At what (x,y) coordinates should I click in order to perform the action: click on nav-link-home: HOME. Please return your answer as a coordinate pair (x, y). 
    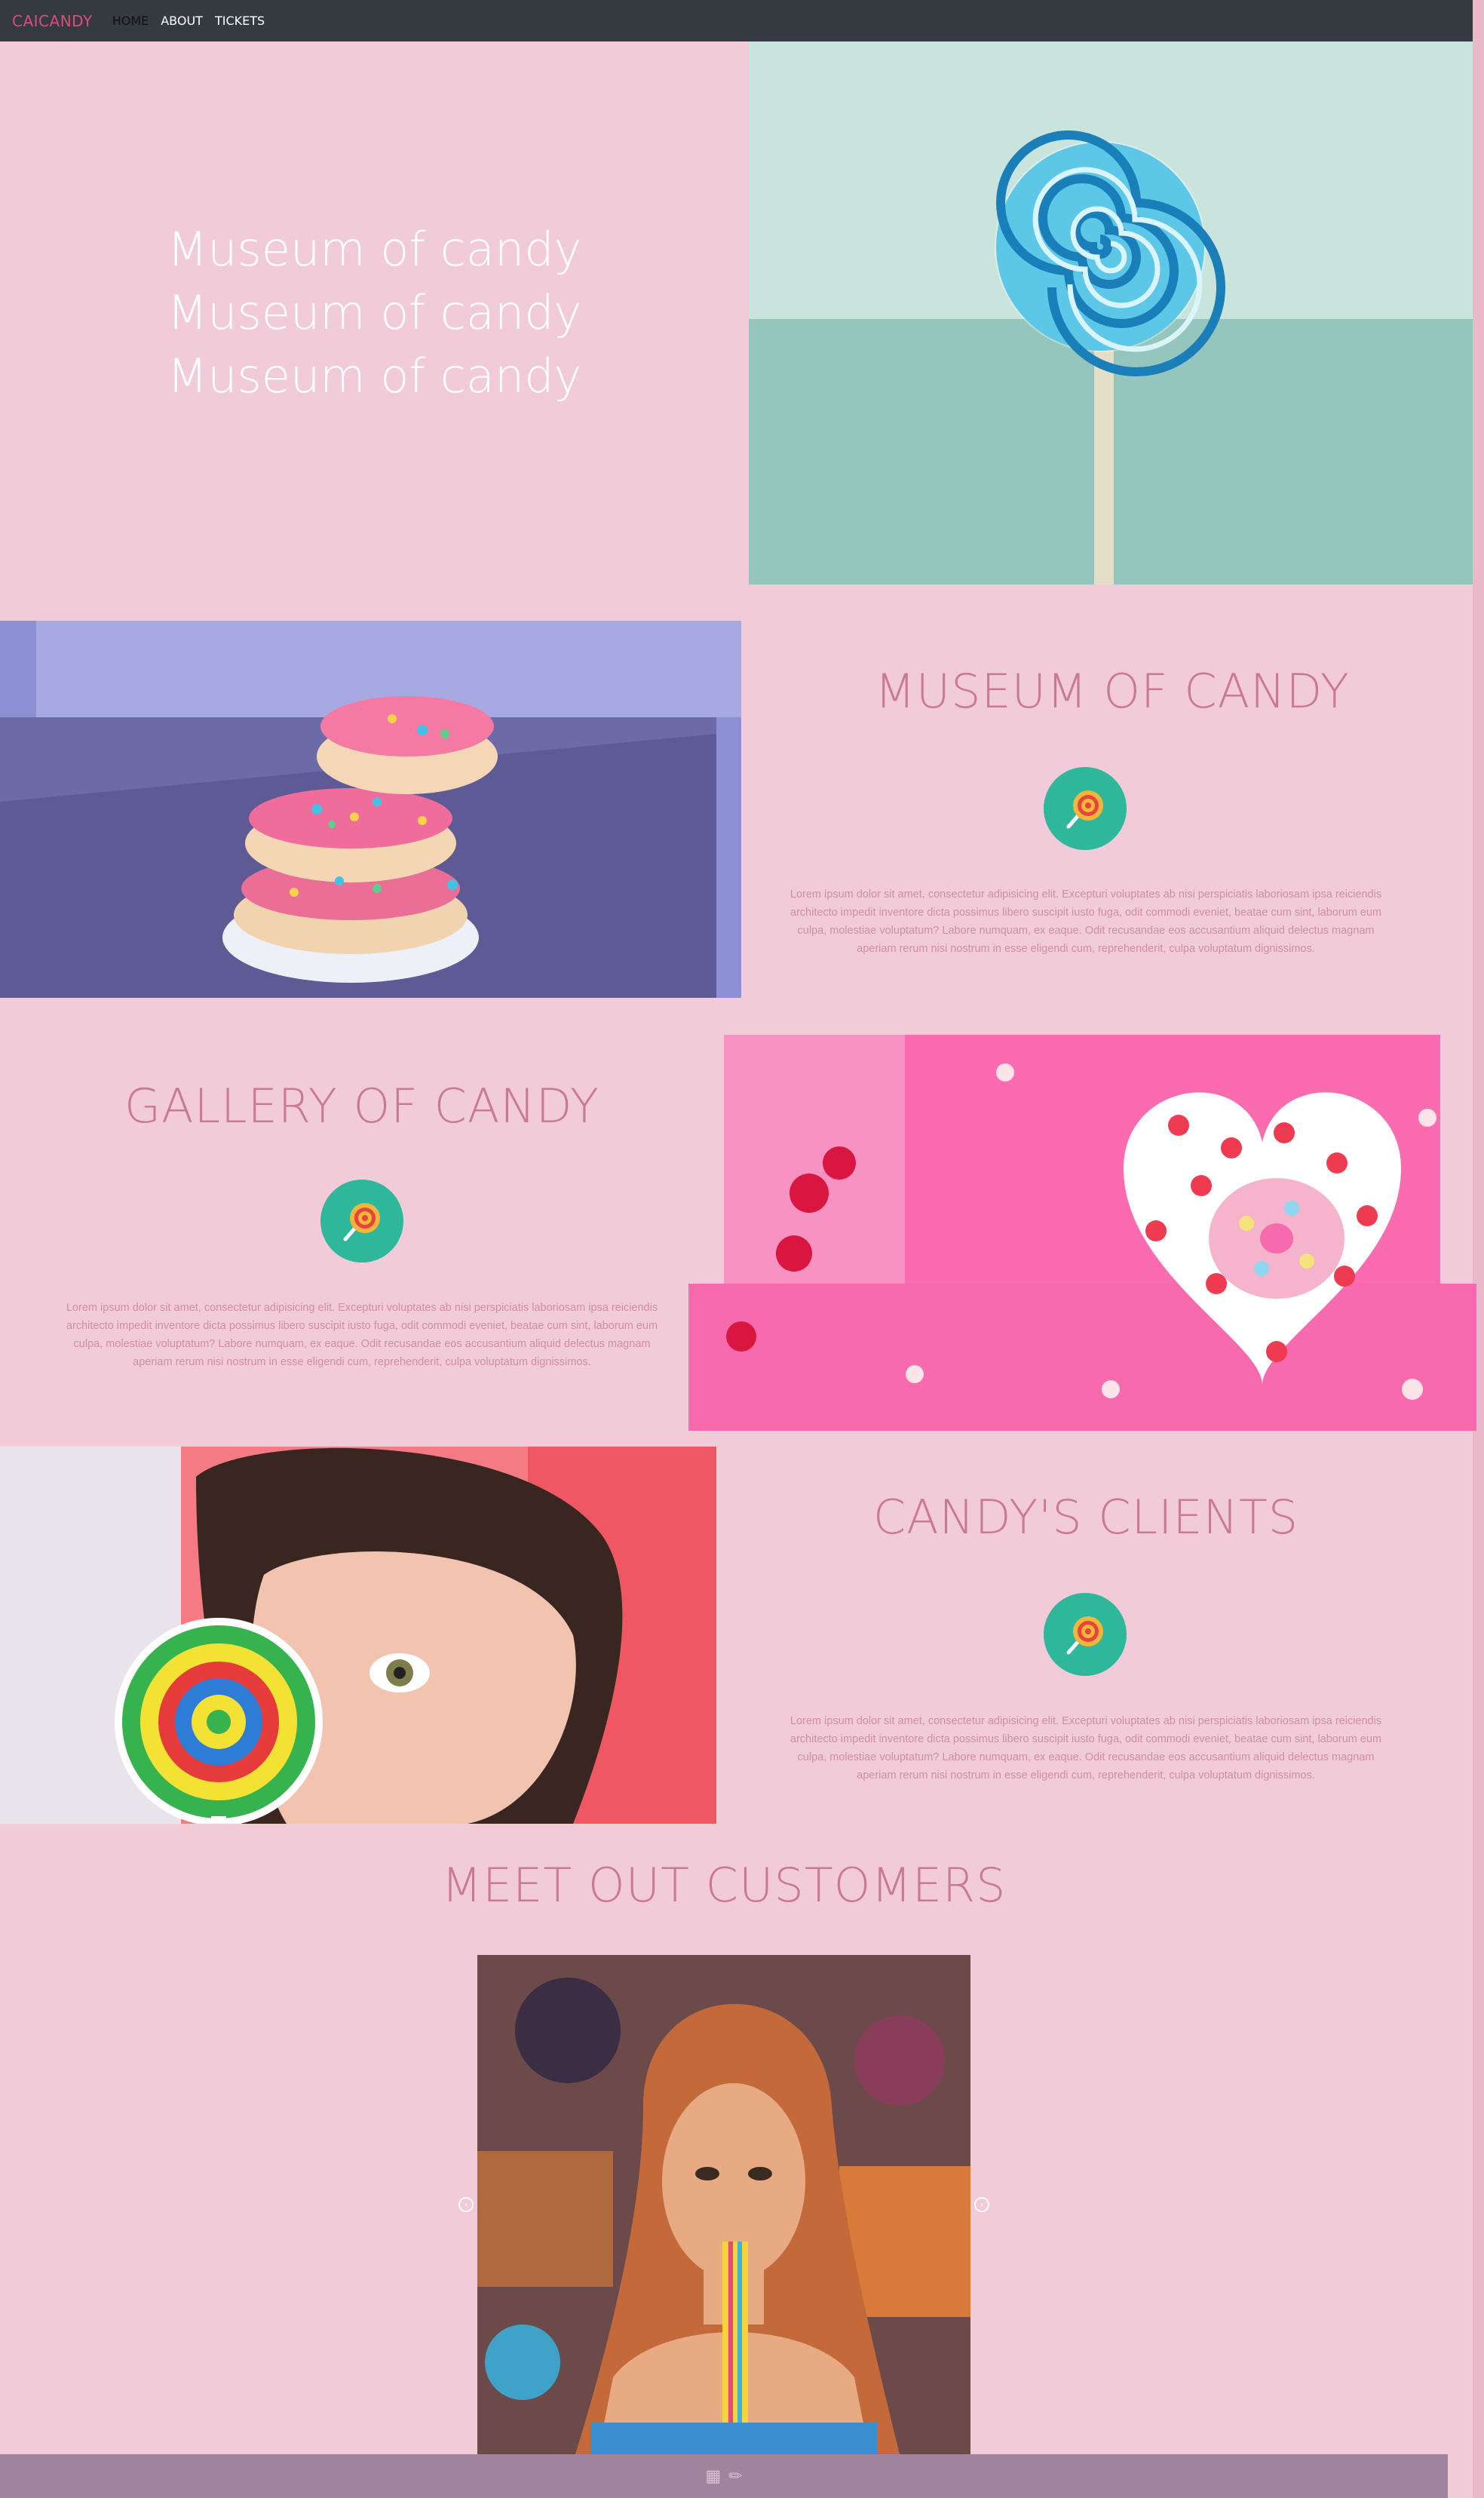
    Looking at the image, I should click on (130, 21).